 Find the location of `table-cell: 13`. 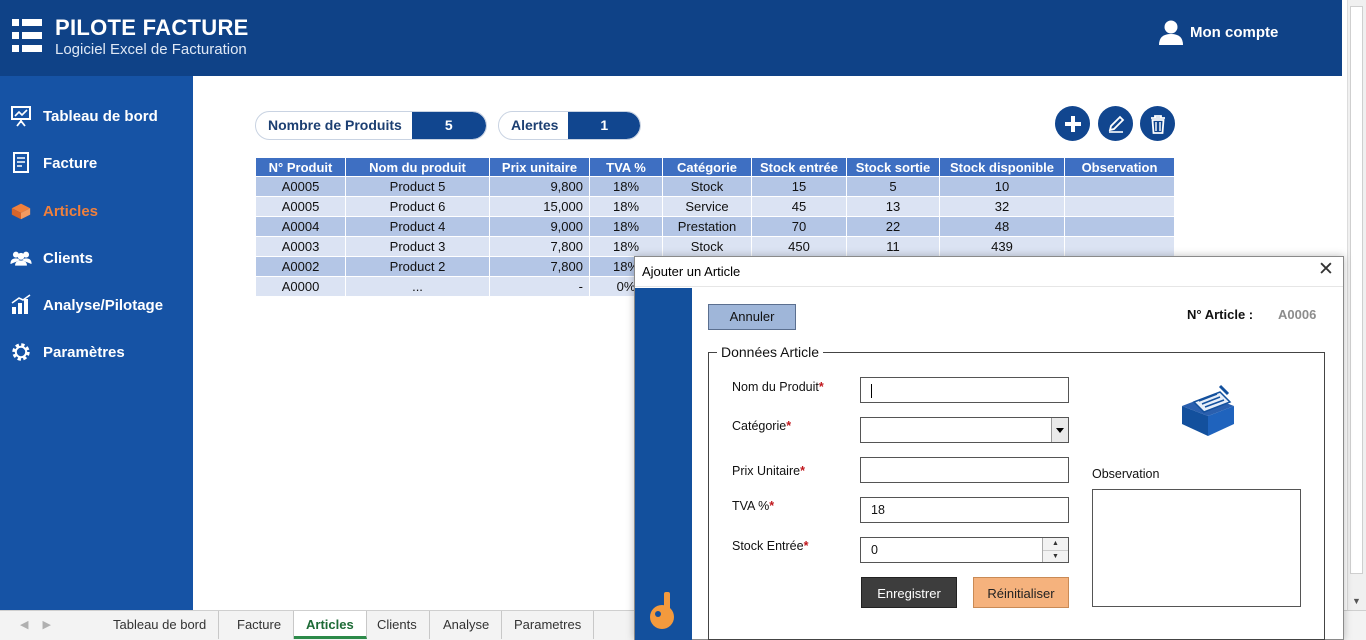

table-cell: 13 is located at coordinates (893, 206).